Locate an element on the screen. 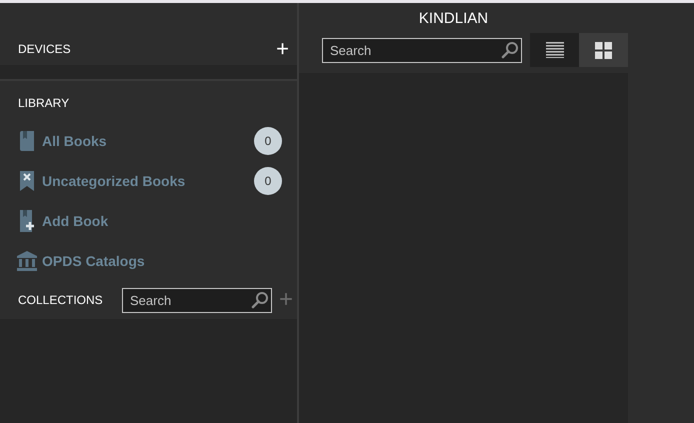 The image size is (694, 423). section-title: DEVICES is located at coordinates (44, 49).